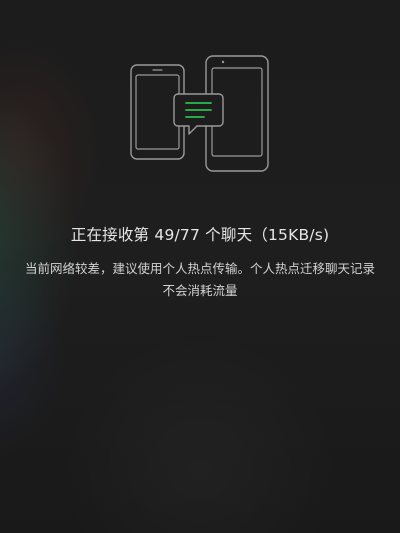  What do you see at coordinates (199, 113) in the screenshot?
I see `device-transfer-illustration` at bounding box center [199, 113].